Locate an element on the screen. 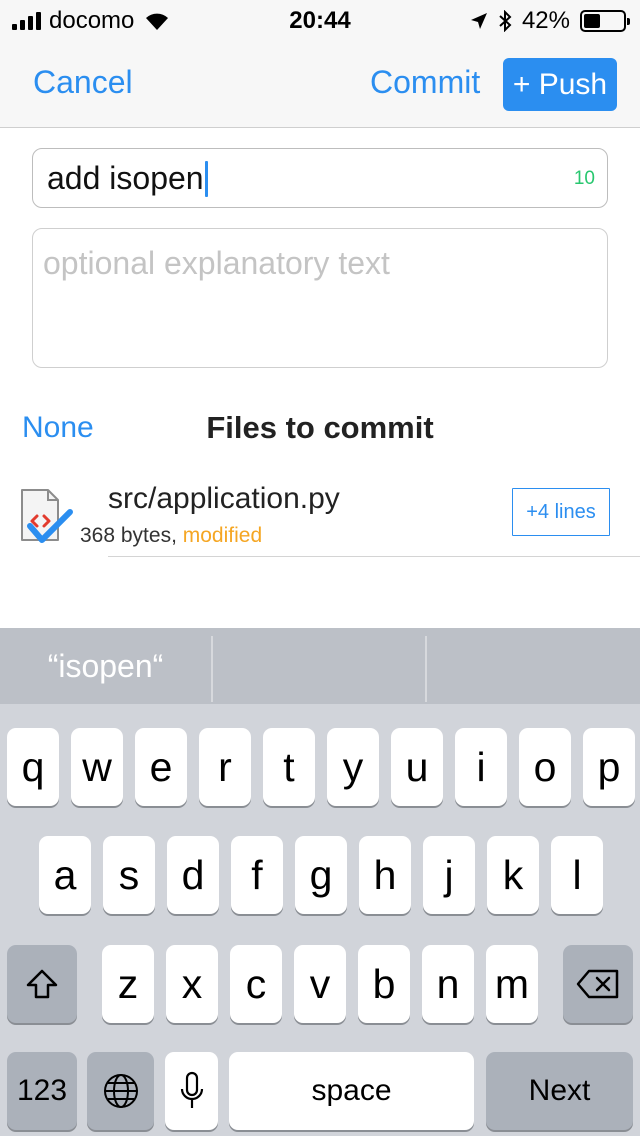  key-l: l is located at coordinates (577, 875).